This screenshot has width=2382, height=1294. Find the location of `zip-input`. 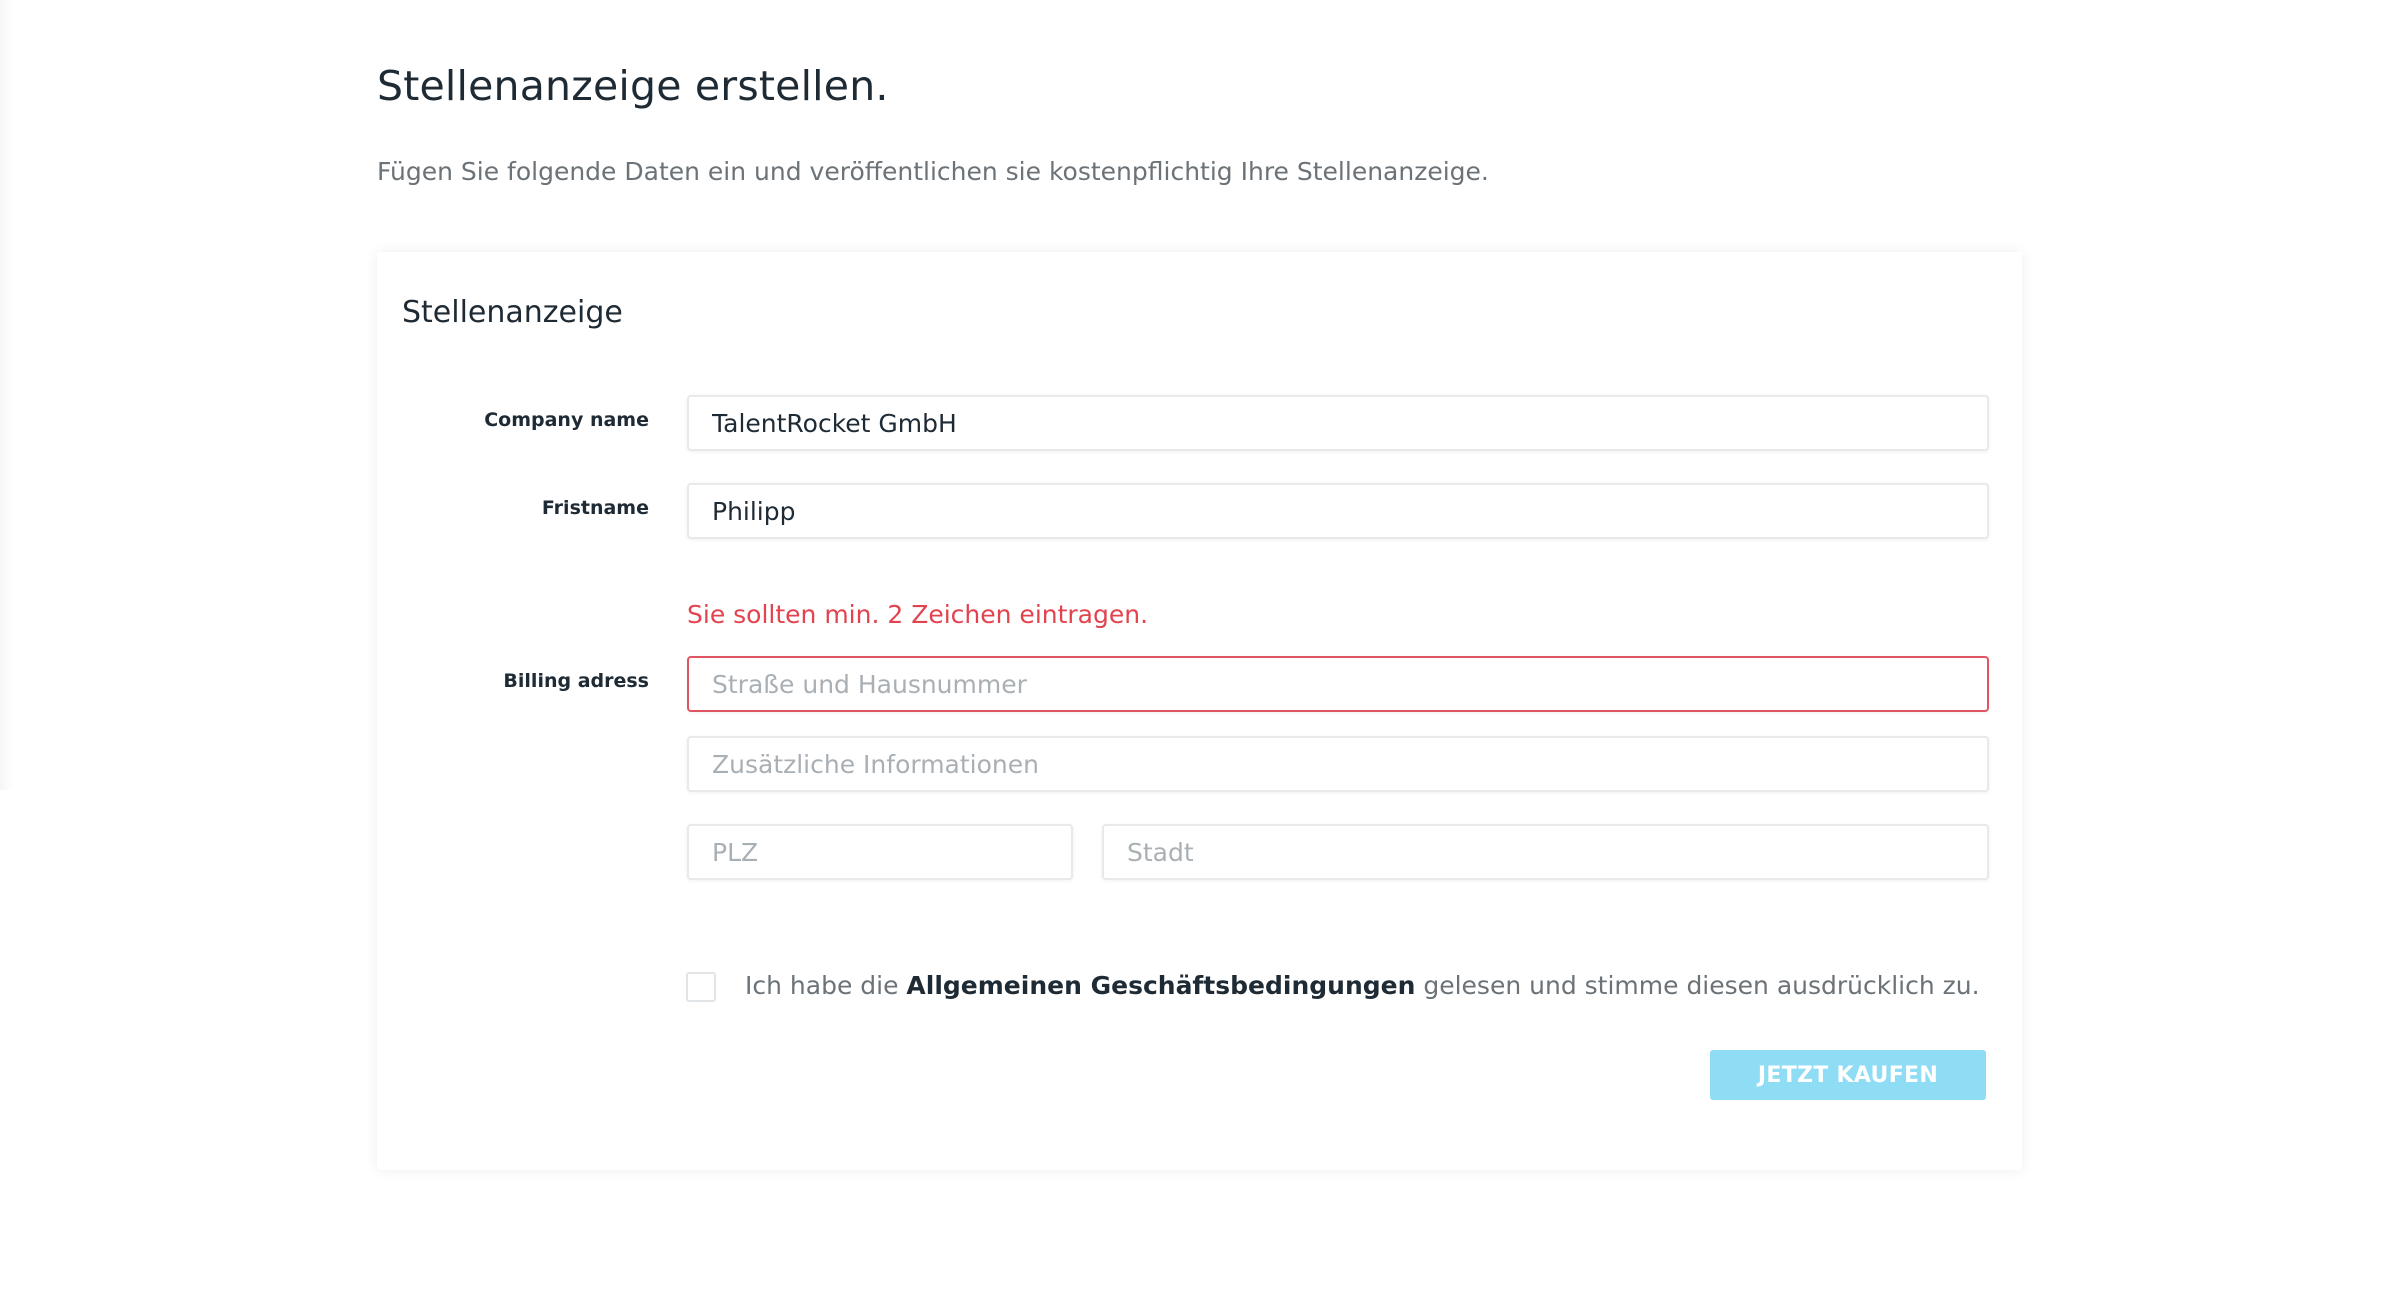

zip-input is located at coordinates (880, 852).